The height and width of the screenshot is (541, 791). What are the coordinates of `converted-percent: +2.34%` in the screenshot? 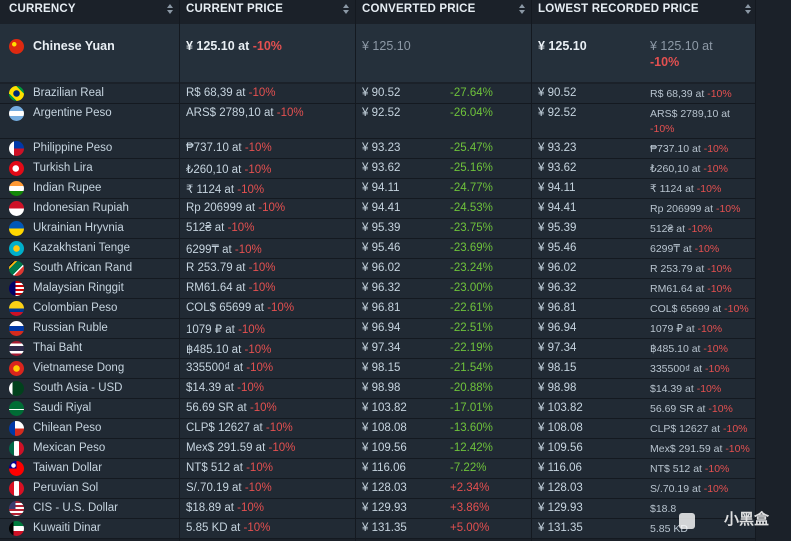 It's located at (470, 488).